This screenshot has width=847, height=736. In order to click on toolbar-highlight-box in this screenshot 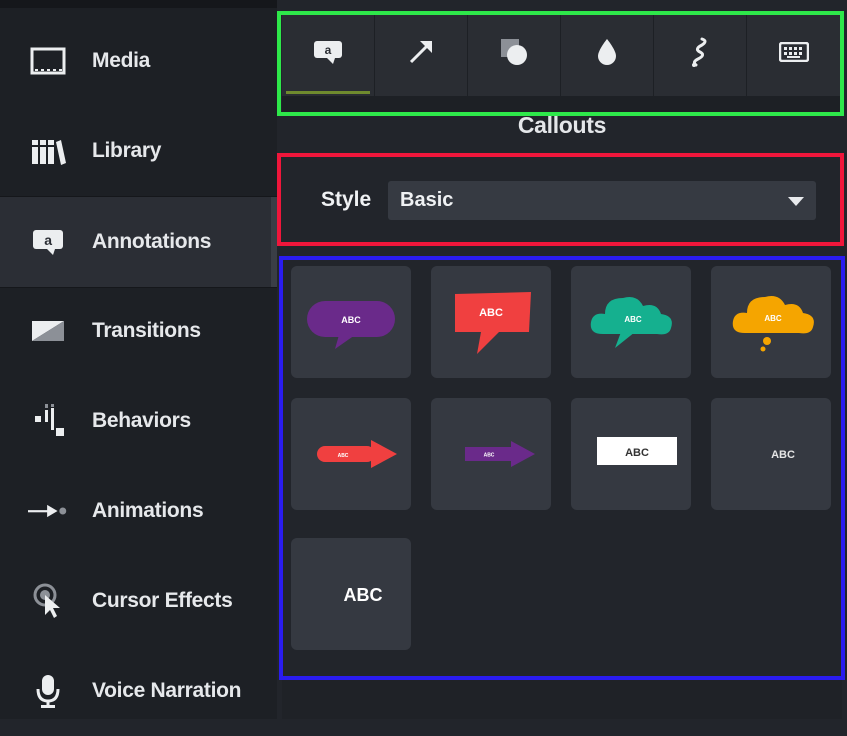, I will do `click(560, 63)`.